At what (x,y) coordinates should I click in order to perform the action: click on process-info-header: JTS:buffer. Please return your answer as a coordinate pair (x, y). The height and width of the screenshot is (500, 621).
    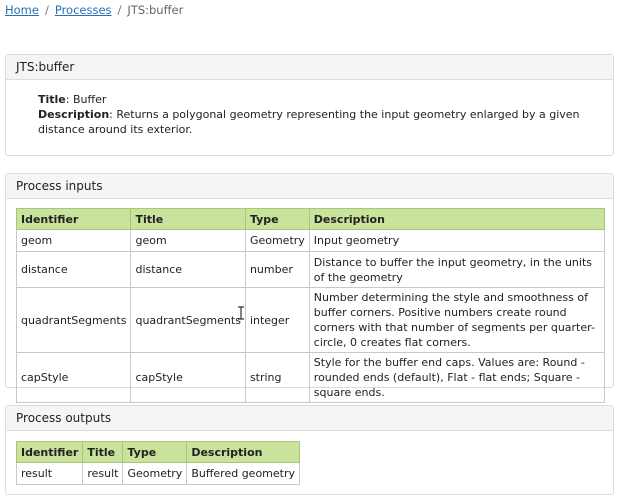
    Looking at the image, I should click on (309, 67).